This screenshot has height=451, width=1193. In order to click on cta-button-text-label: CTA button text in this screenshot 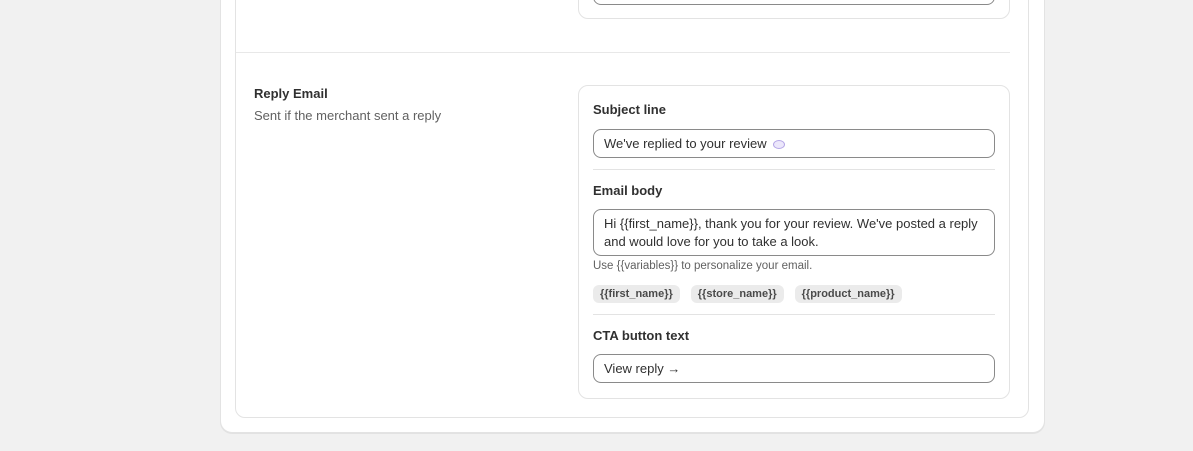, I will do `click(641, 335)`.